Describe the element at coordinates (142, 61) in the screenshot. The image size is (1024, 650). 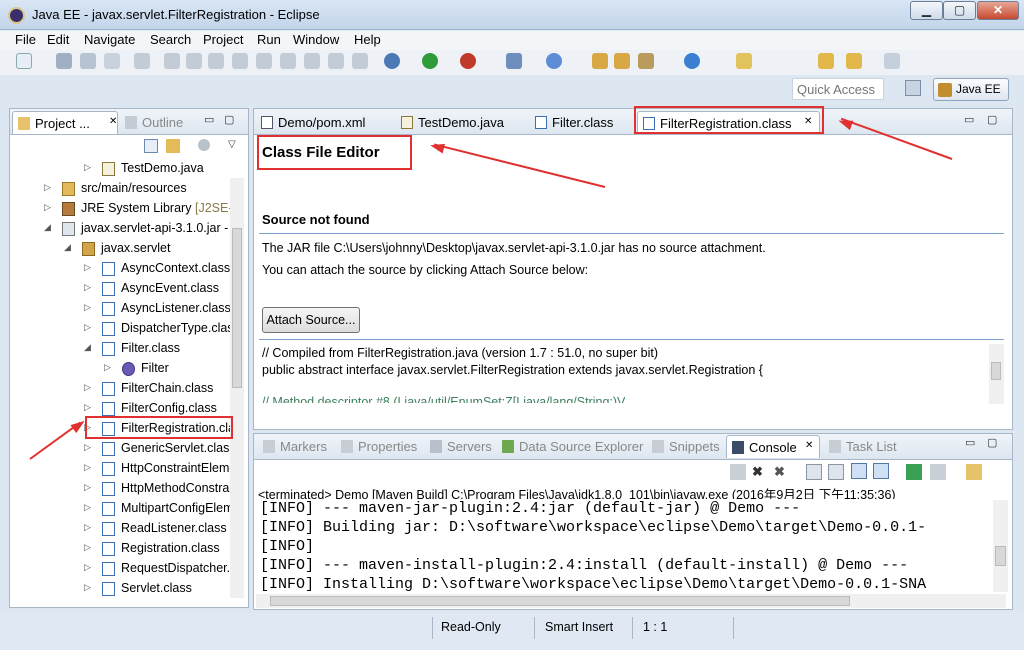
I see `skip-breakpoints-icon` at that location.